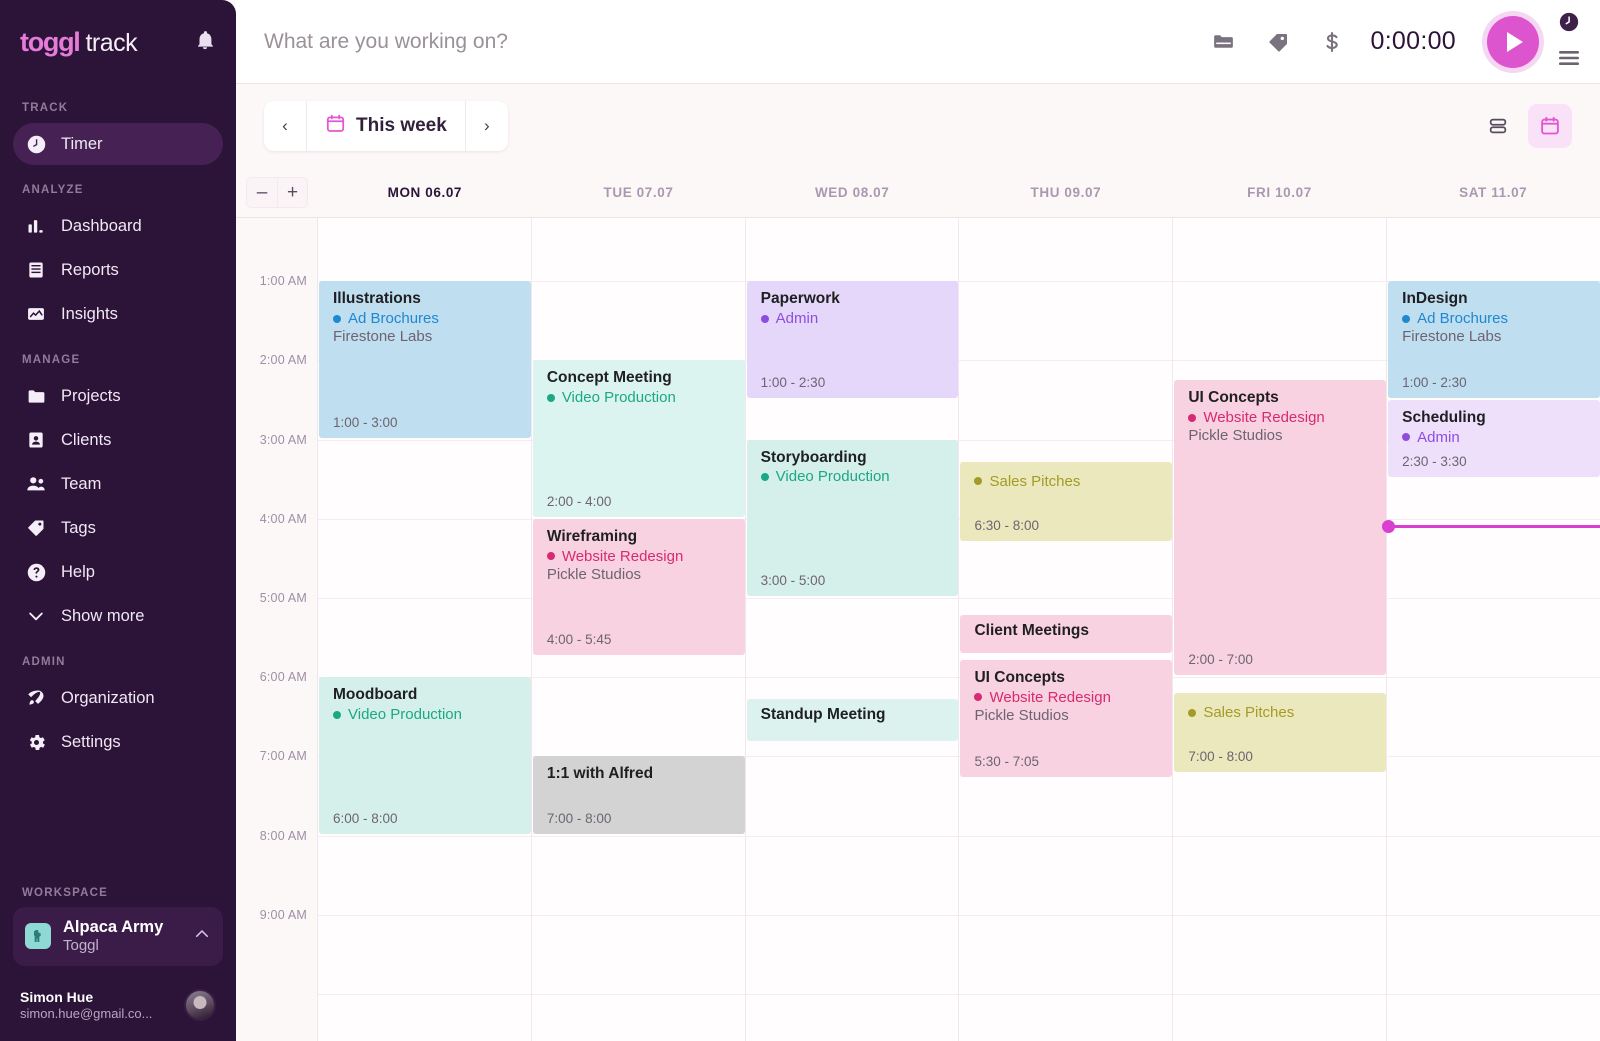 Image resolution: width=1600 pixels, height=1041 pixels. I want to click on time-label: 9:00 AM, so click(283, 914).